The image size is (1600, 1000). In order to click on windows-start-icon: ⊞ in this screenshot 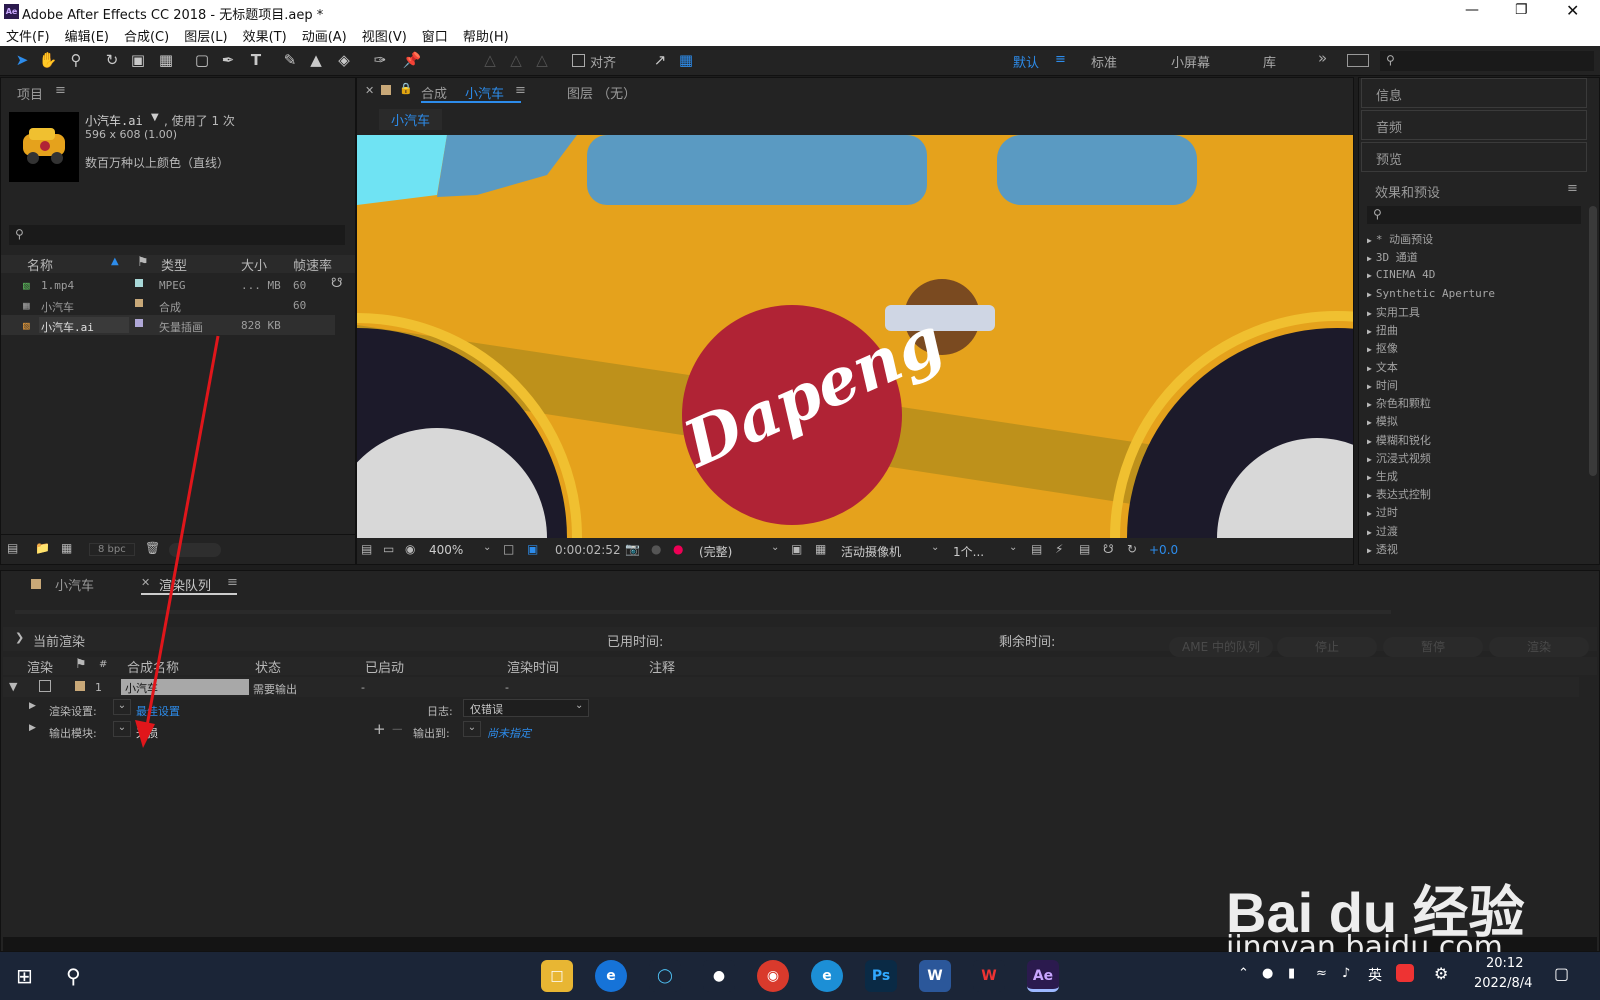, I will do `click(24, 976)`.